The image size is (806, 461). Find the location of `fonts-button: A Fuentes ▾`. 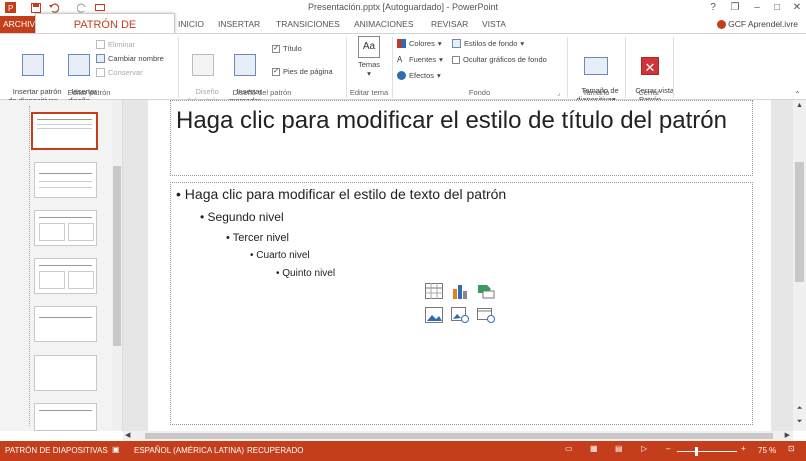

fonts-button: A Fuentes ▾ is located at coordinates (420, 59).